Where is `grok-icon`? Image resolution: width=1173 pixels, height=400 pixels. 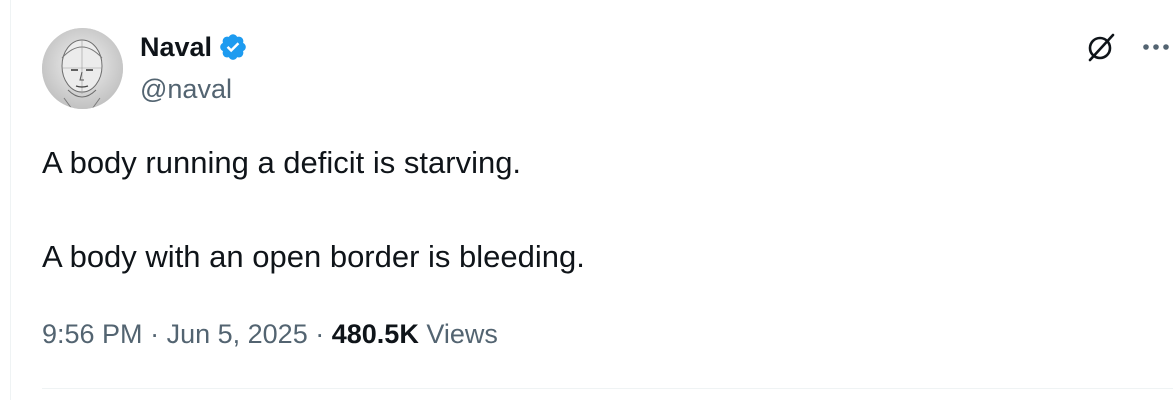 grok-icon is located at coordinates (1101, 47).